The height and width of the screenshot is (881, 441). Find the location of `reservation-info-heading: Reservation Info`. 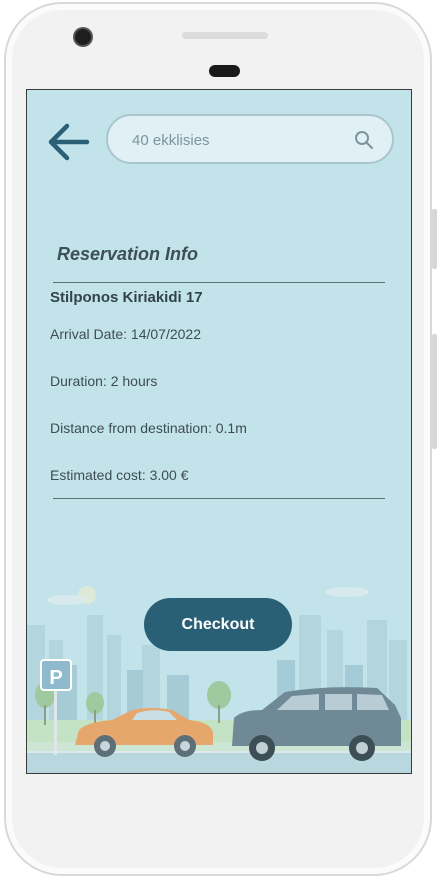

reservation-info-heading: Reservation Info is located at coordinates (128, 254).